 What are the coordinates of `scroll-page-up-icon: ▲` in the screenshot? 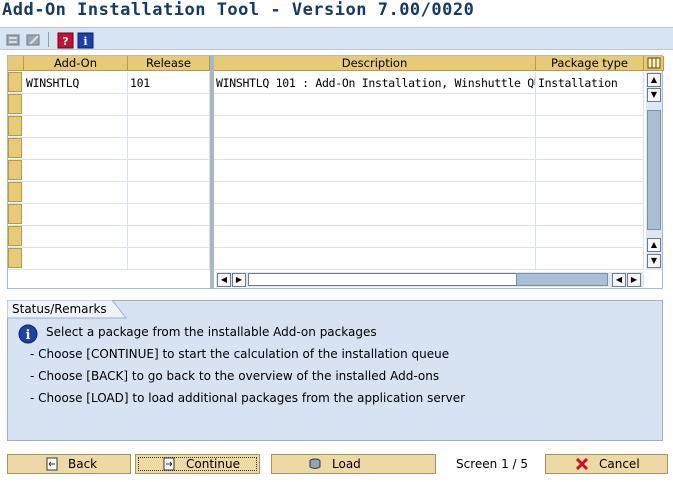 It's located at (654, 245).